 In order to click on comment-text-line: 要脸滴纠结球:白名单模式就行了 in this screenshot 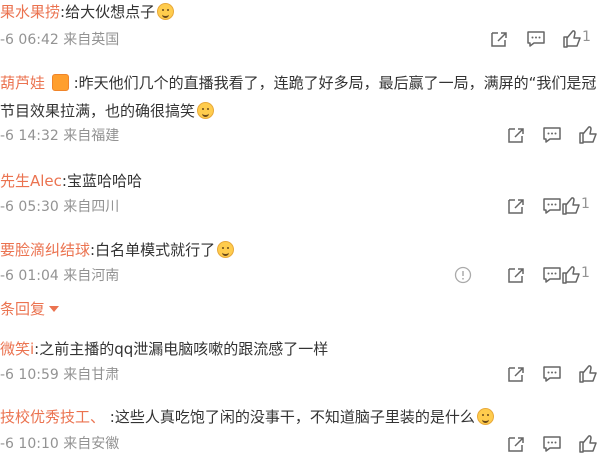, I will do `click(117, 250)`.